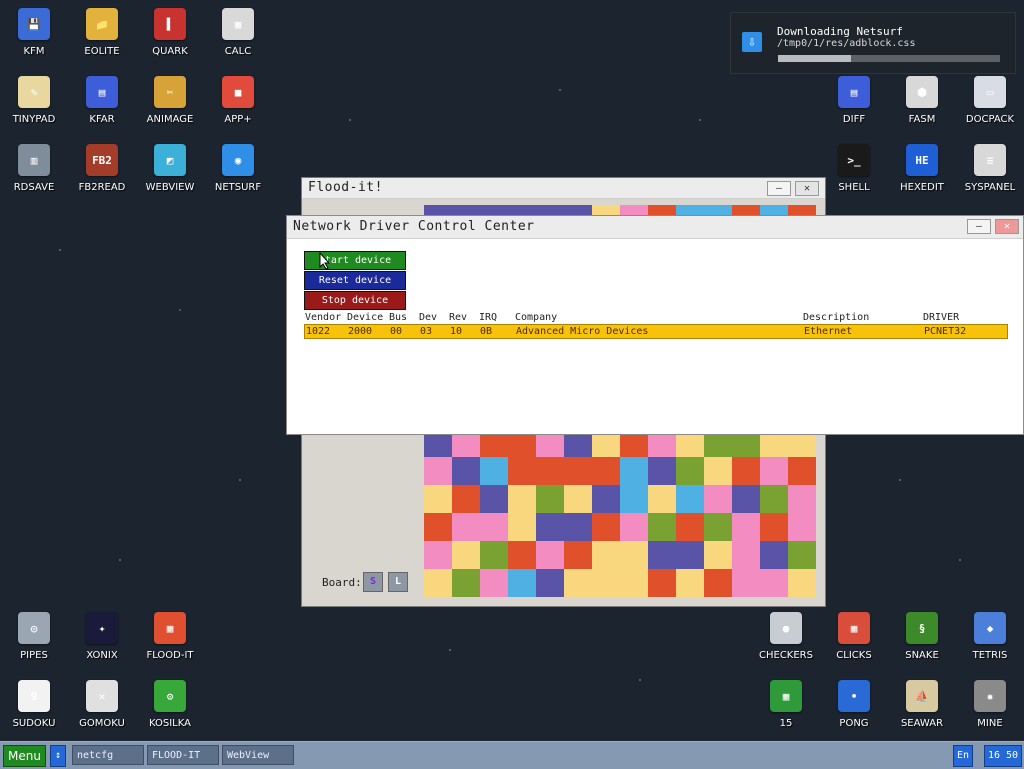  Describe the element at coordinates (854, 704) in the screenshot. I see `desktop-icon-pong: • PONG` at that location.